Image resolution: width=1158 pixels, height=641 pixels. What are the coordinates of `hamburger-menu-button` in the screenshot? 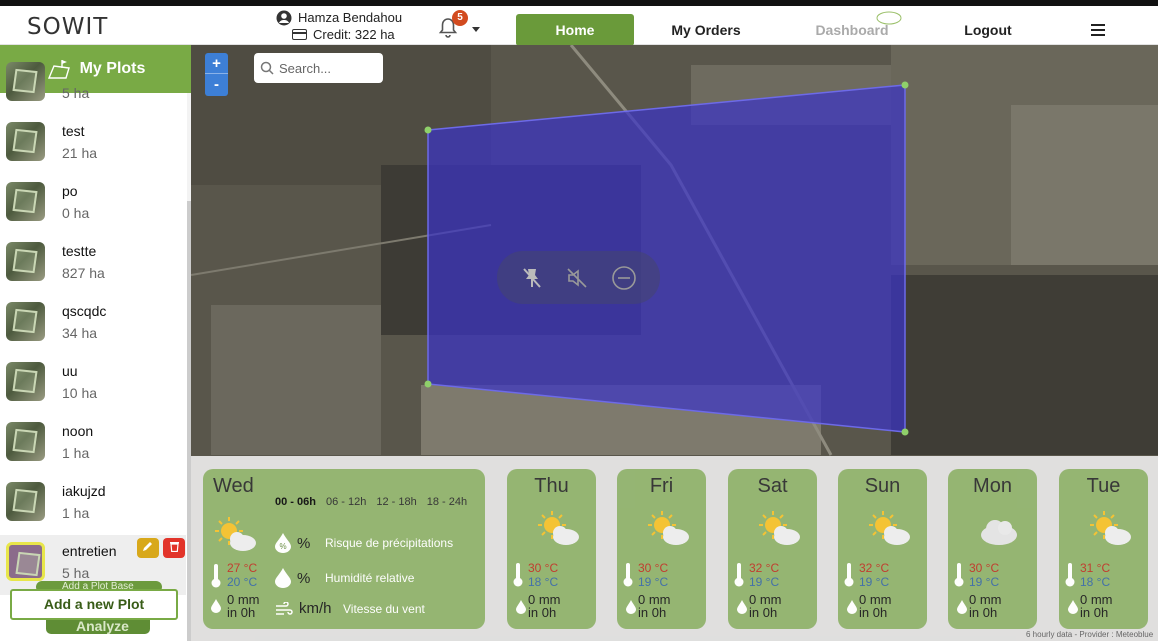 It's located at (1098, 30).